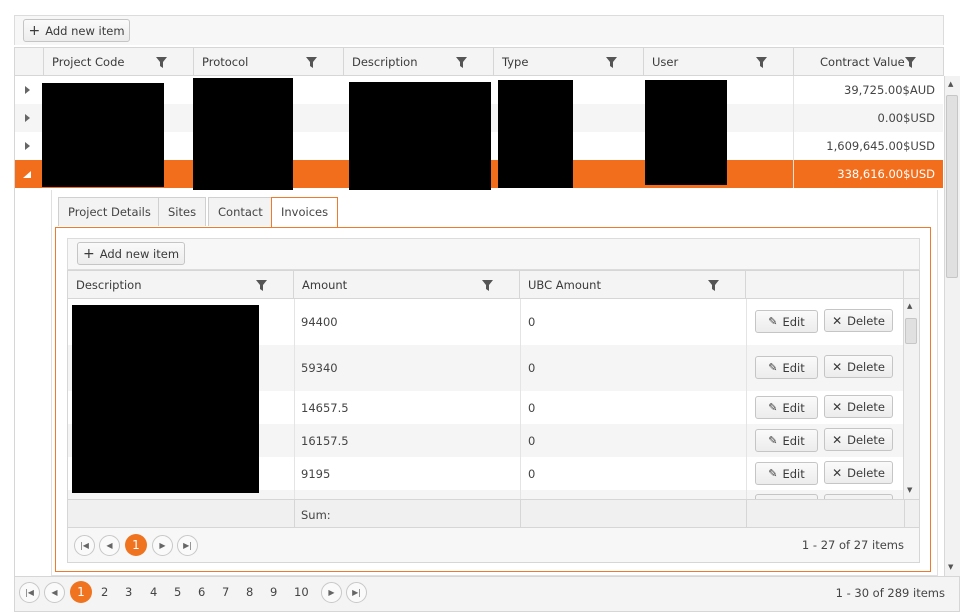 The height and width of the screenshot is (614, 973). What do you see at coordinates (139, 253) in the screenshot?
I see `add-invoice-label: Add new item` at bounding box center [139, 253].